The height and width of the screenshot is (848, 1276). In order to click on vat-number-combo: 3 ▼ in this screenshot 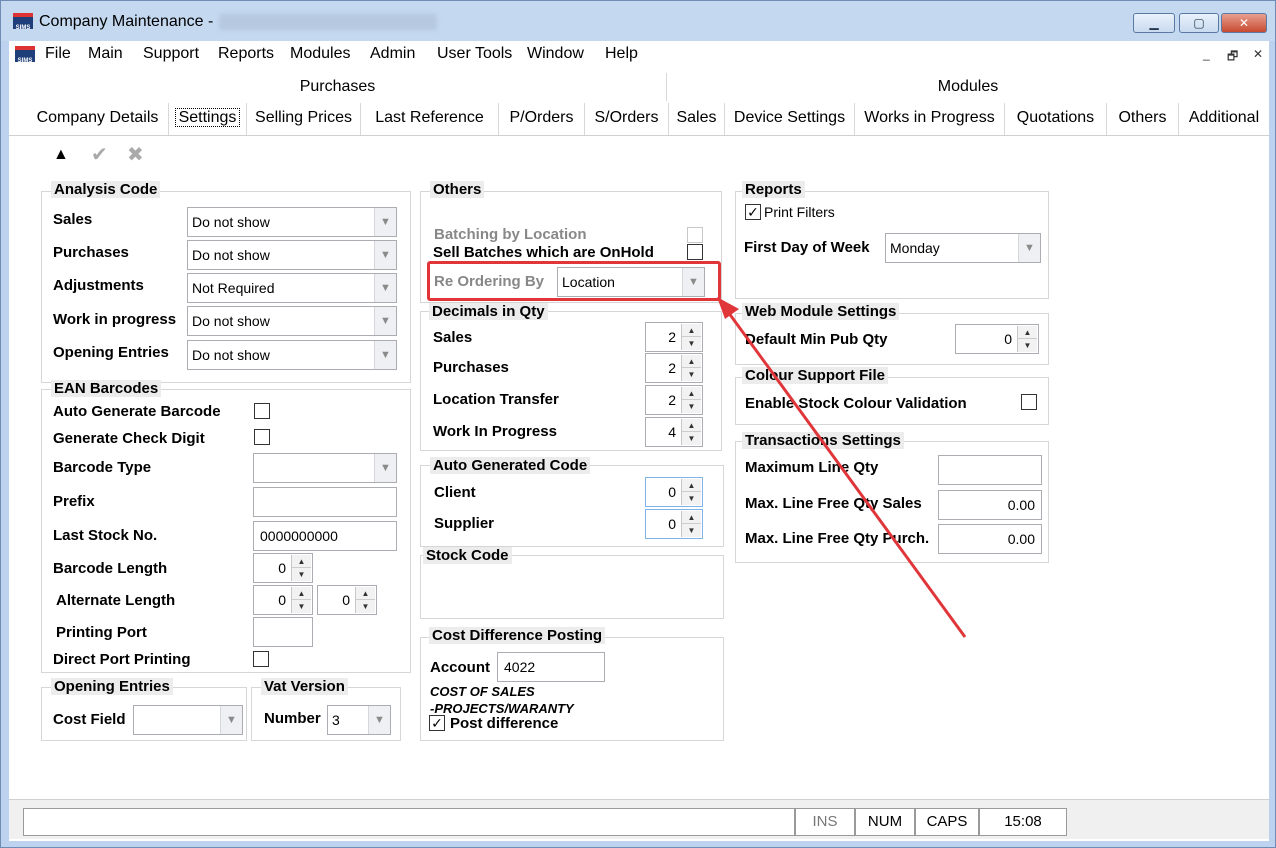, I will do `click(359, 720)`.